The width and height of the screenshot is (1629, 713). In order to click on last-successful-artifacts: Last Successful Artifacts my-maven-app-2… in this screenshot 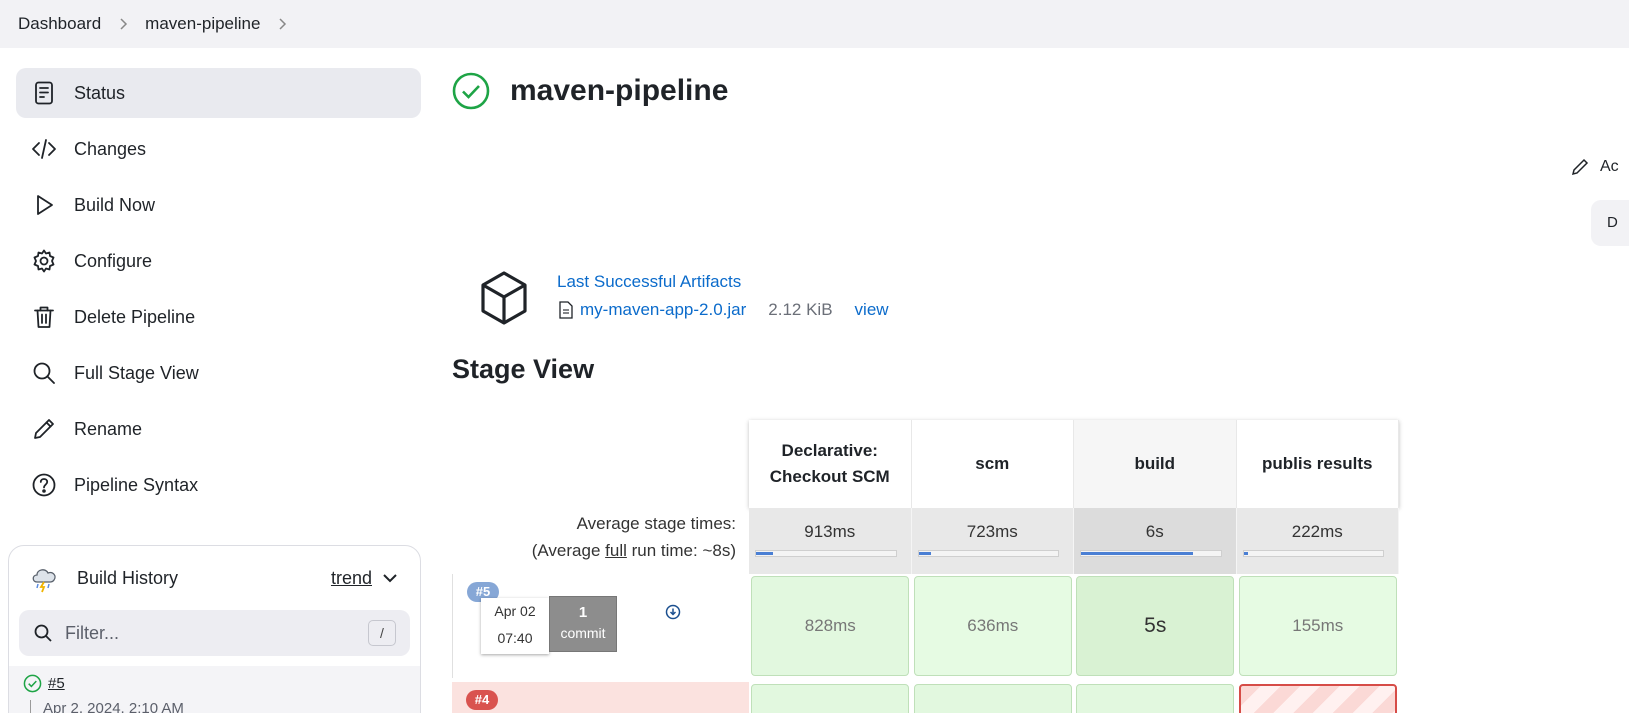, I will do `click(683, 298)`.